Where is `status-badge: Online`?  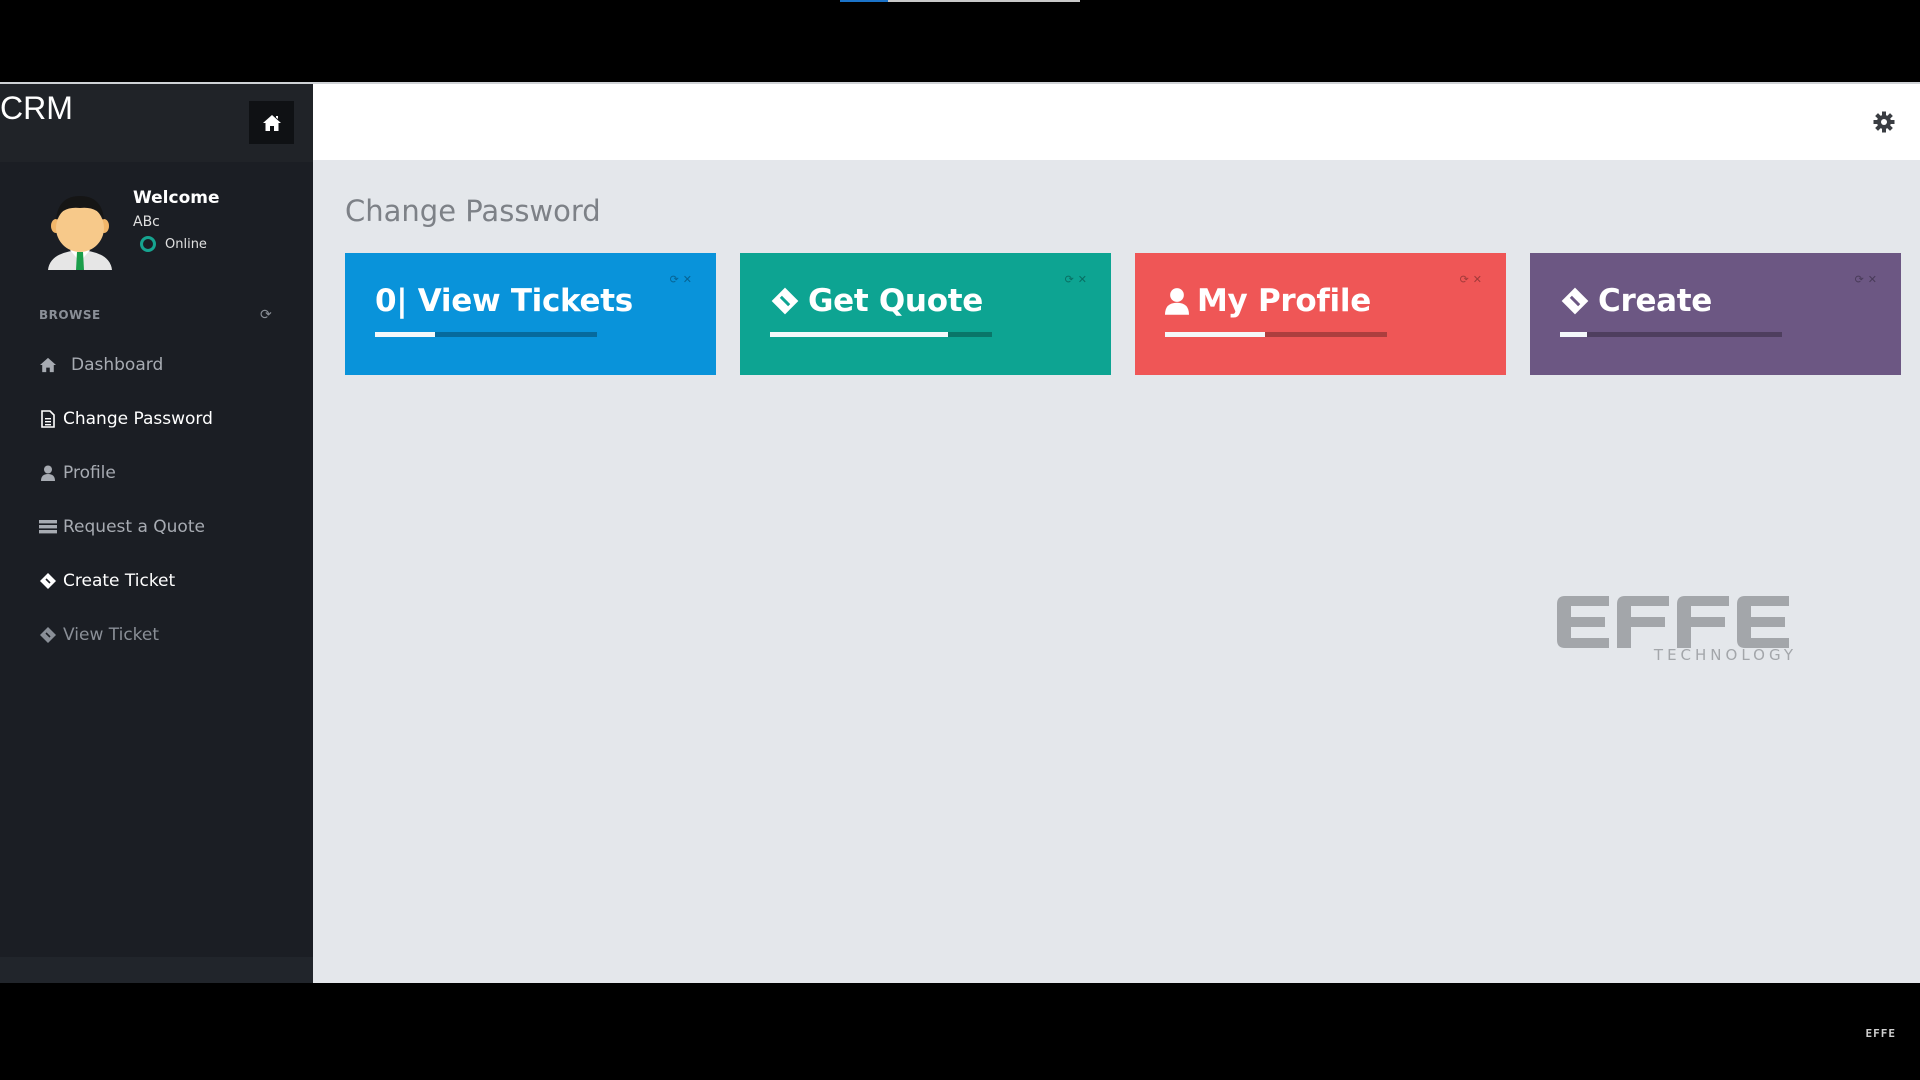
status-badge: Online is located at coordinates (173, 244).